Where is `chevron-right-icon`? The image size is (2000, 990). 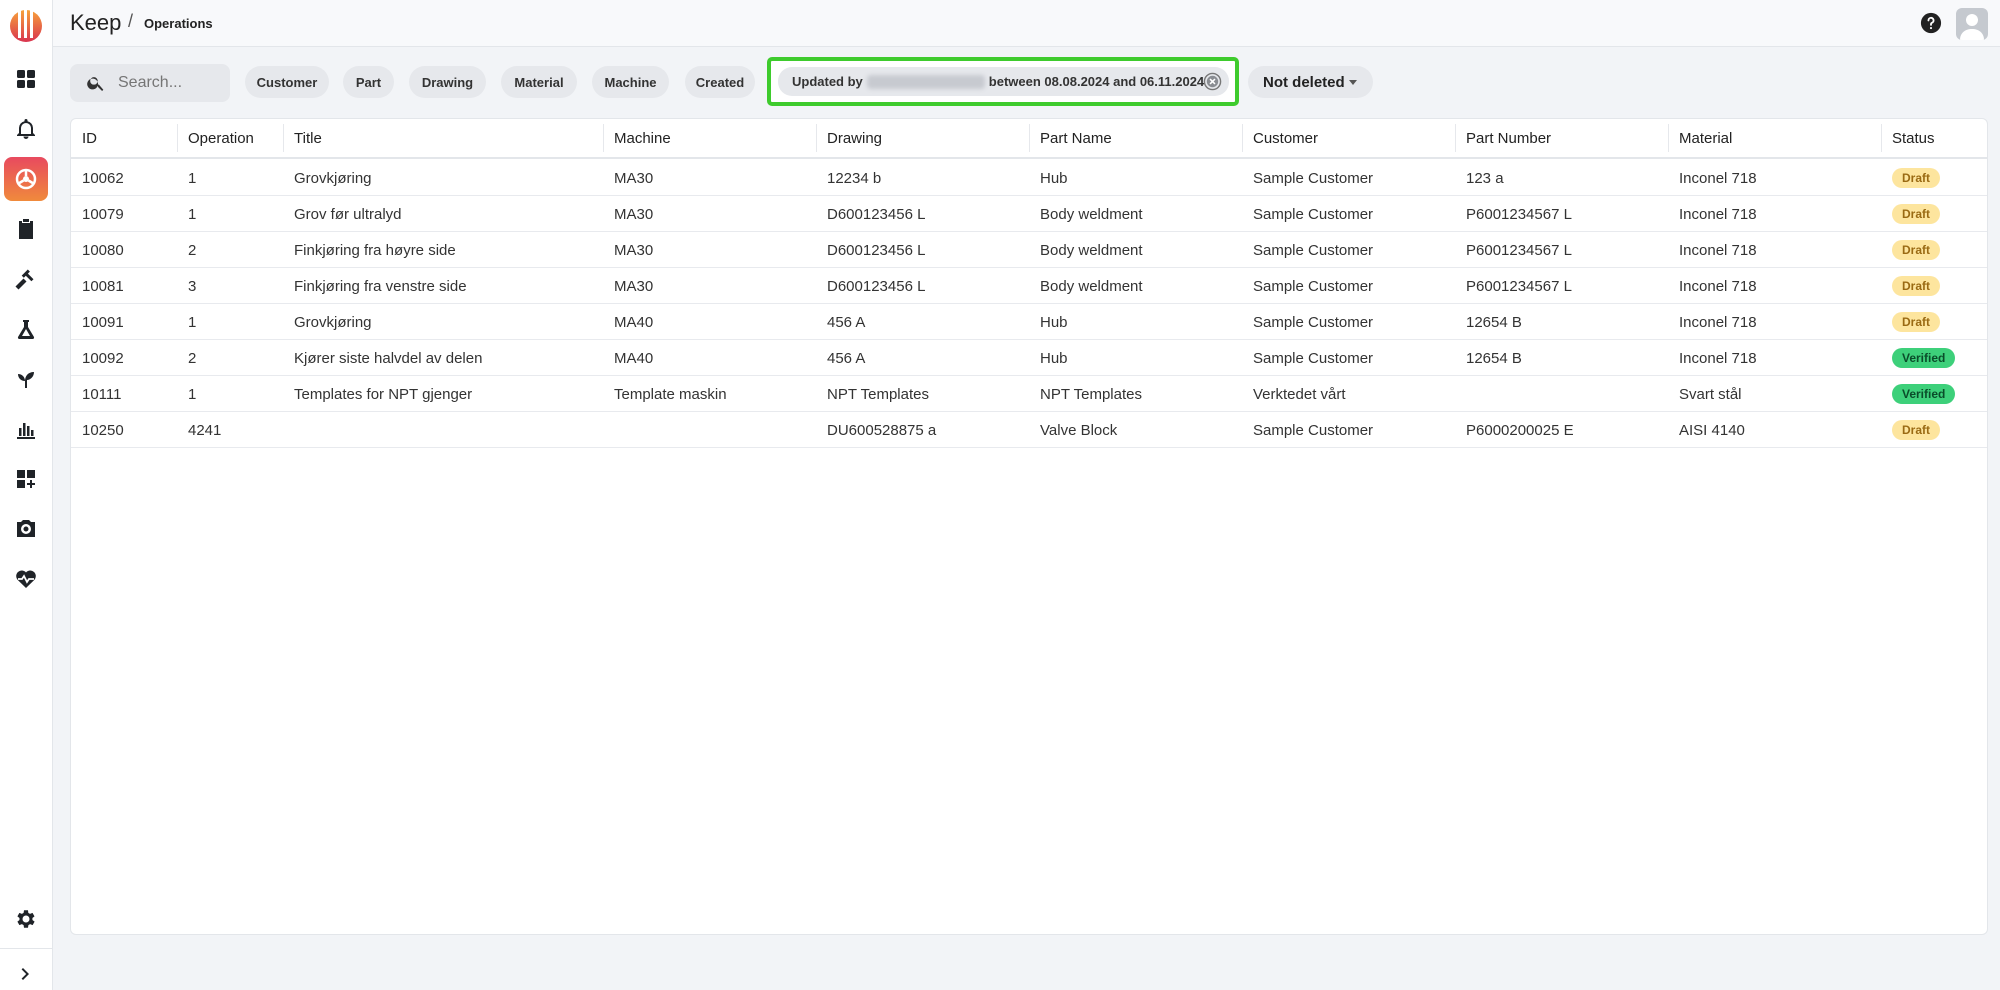 chevron-right-icon is located at coordinates (26, 971).